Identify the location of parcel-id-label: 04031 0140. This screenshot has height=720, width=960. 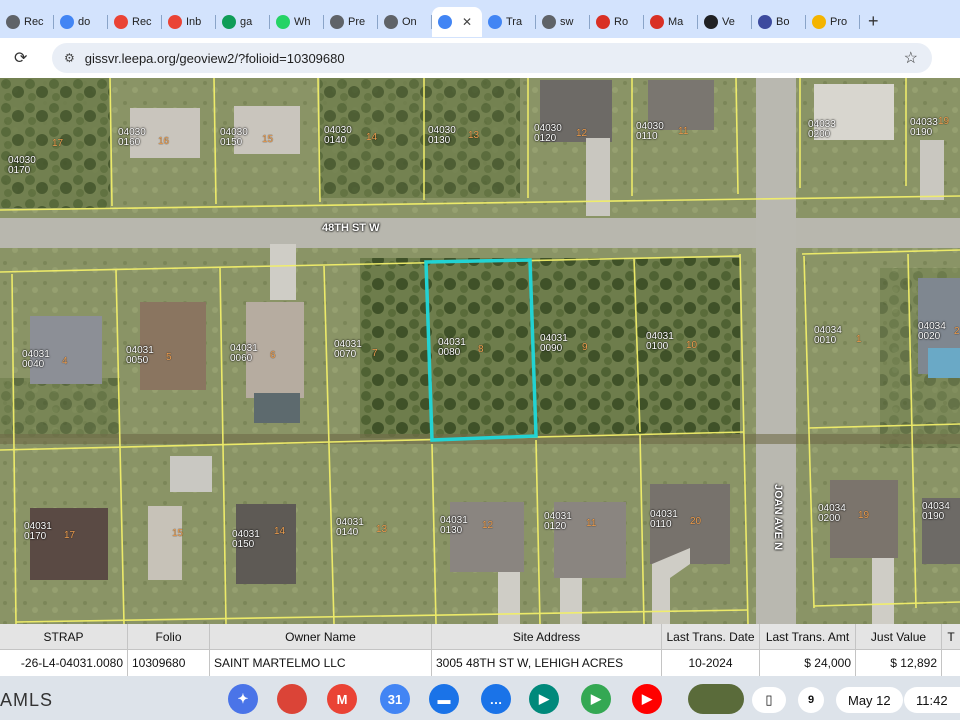
(350, 528).